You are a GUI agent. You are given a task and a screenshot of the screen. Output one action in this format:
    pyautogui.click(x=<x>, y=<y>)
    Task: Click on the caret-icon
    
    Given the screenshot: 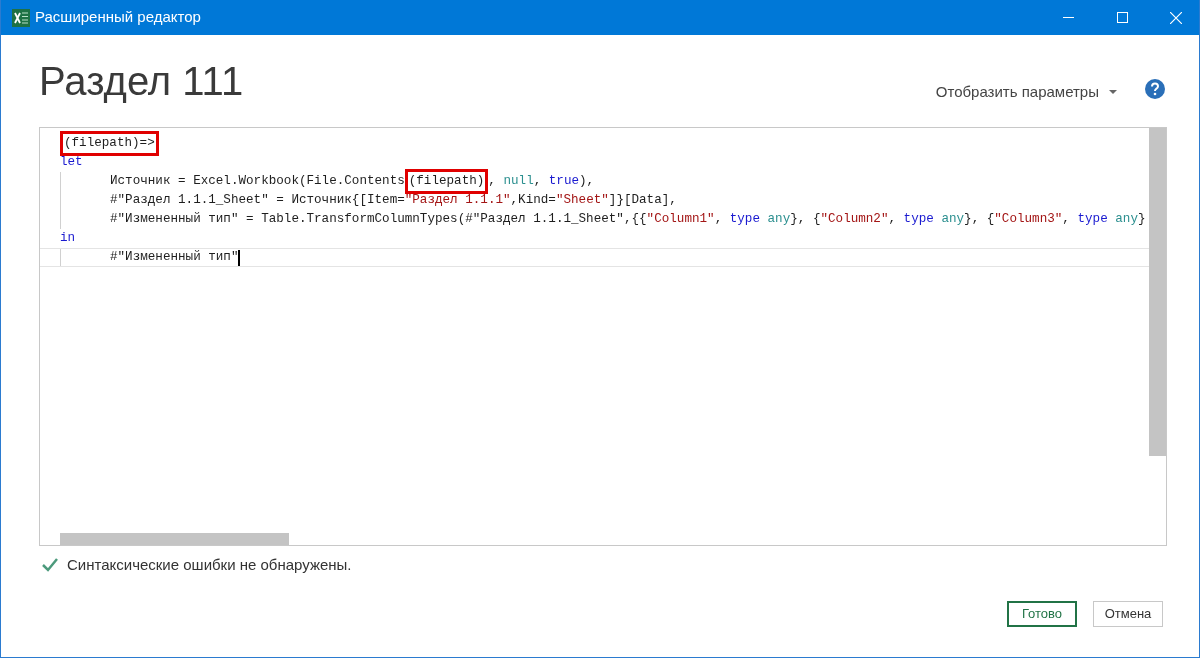 What is the action you would take?
    pyautogui.click(x=1113, y=92)
    